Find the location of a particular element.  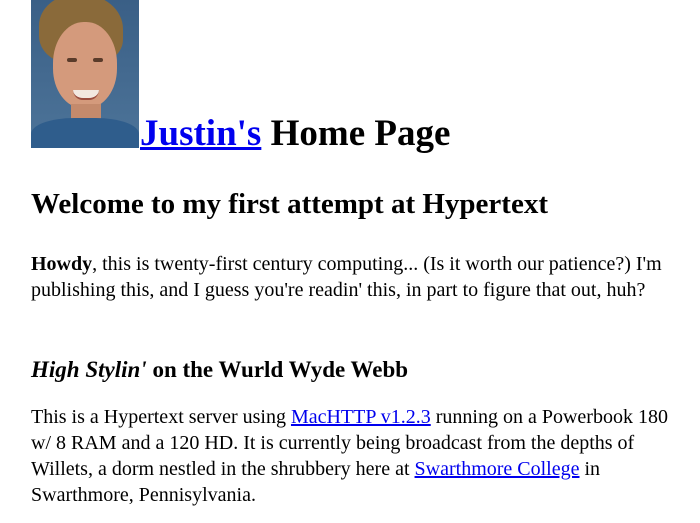

styling-heading-rest: on the Wurld Wyde Webb is located at coordinates (277, 369).